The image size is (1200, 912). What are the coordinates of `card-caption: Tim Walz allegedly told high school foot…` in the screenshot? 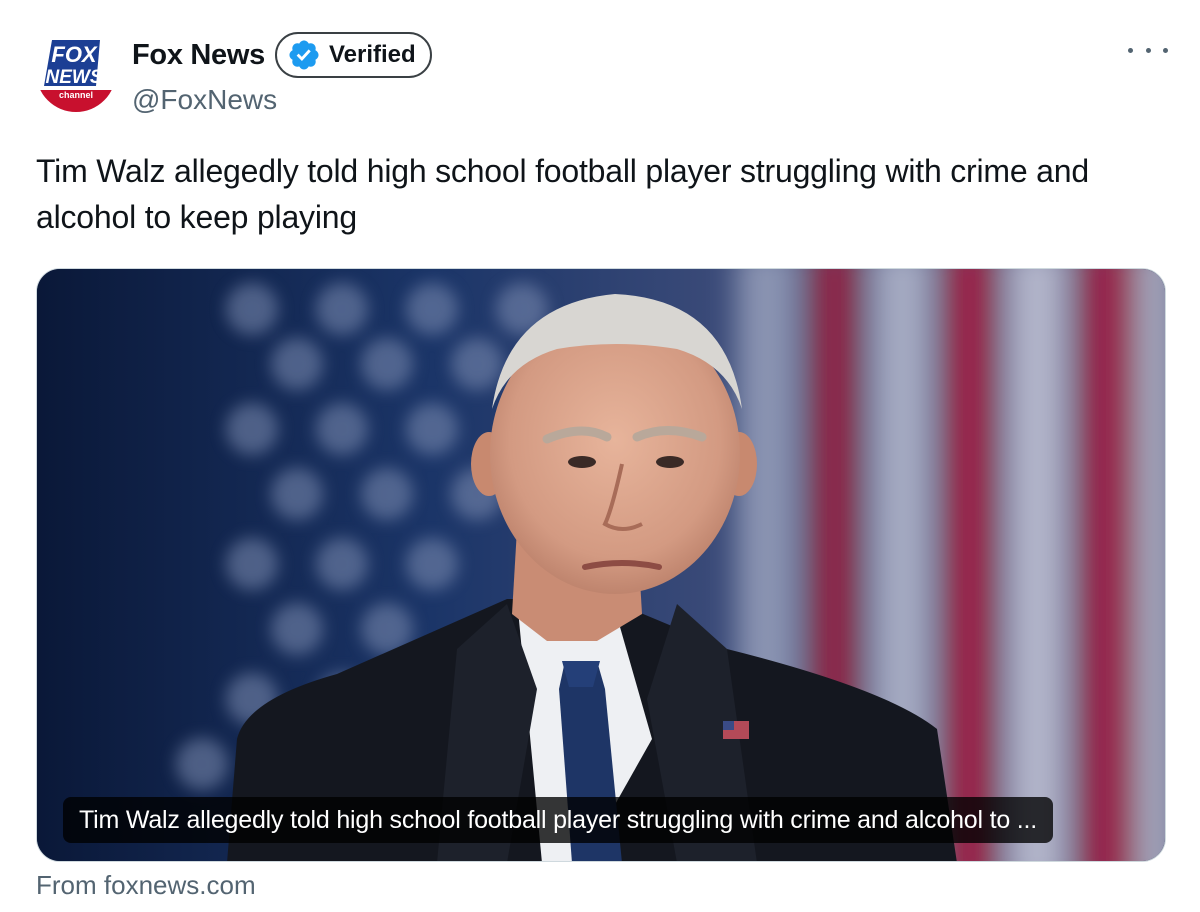 It's located at (558, 820).